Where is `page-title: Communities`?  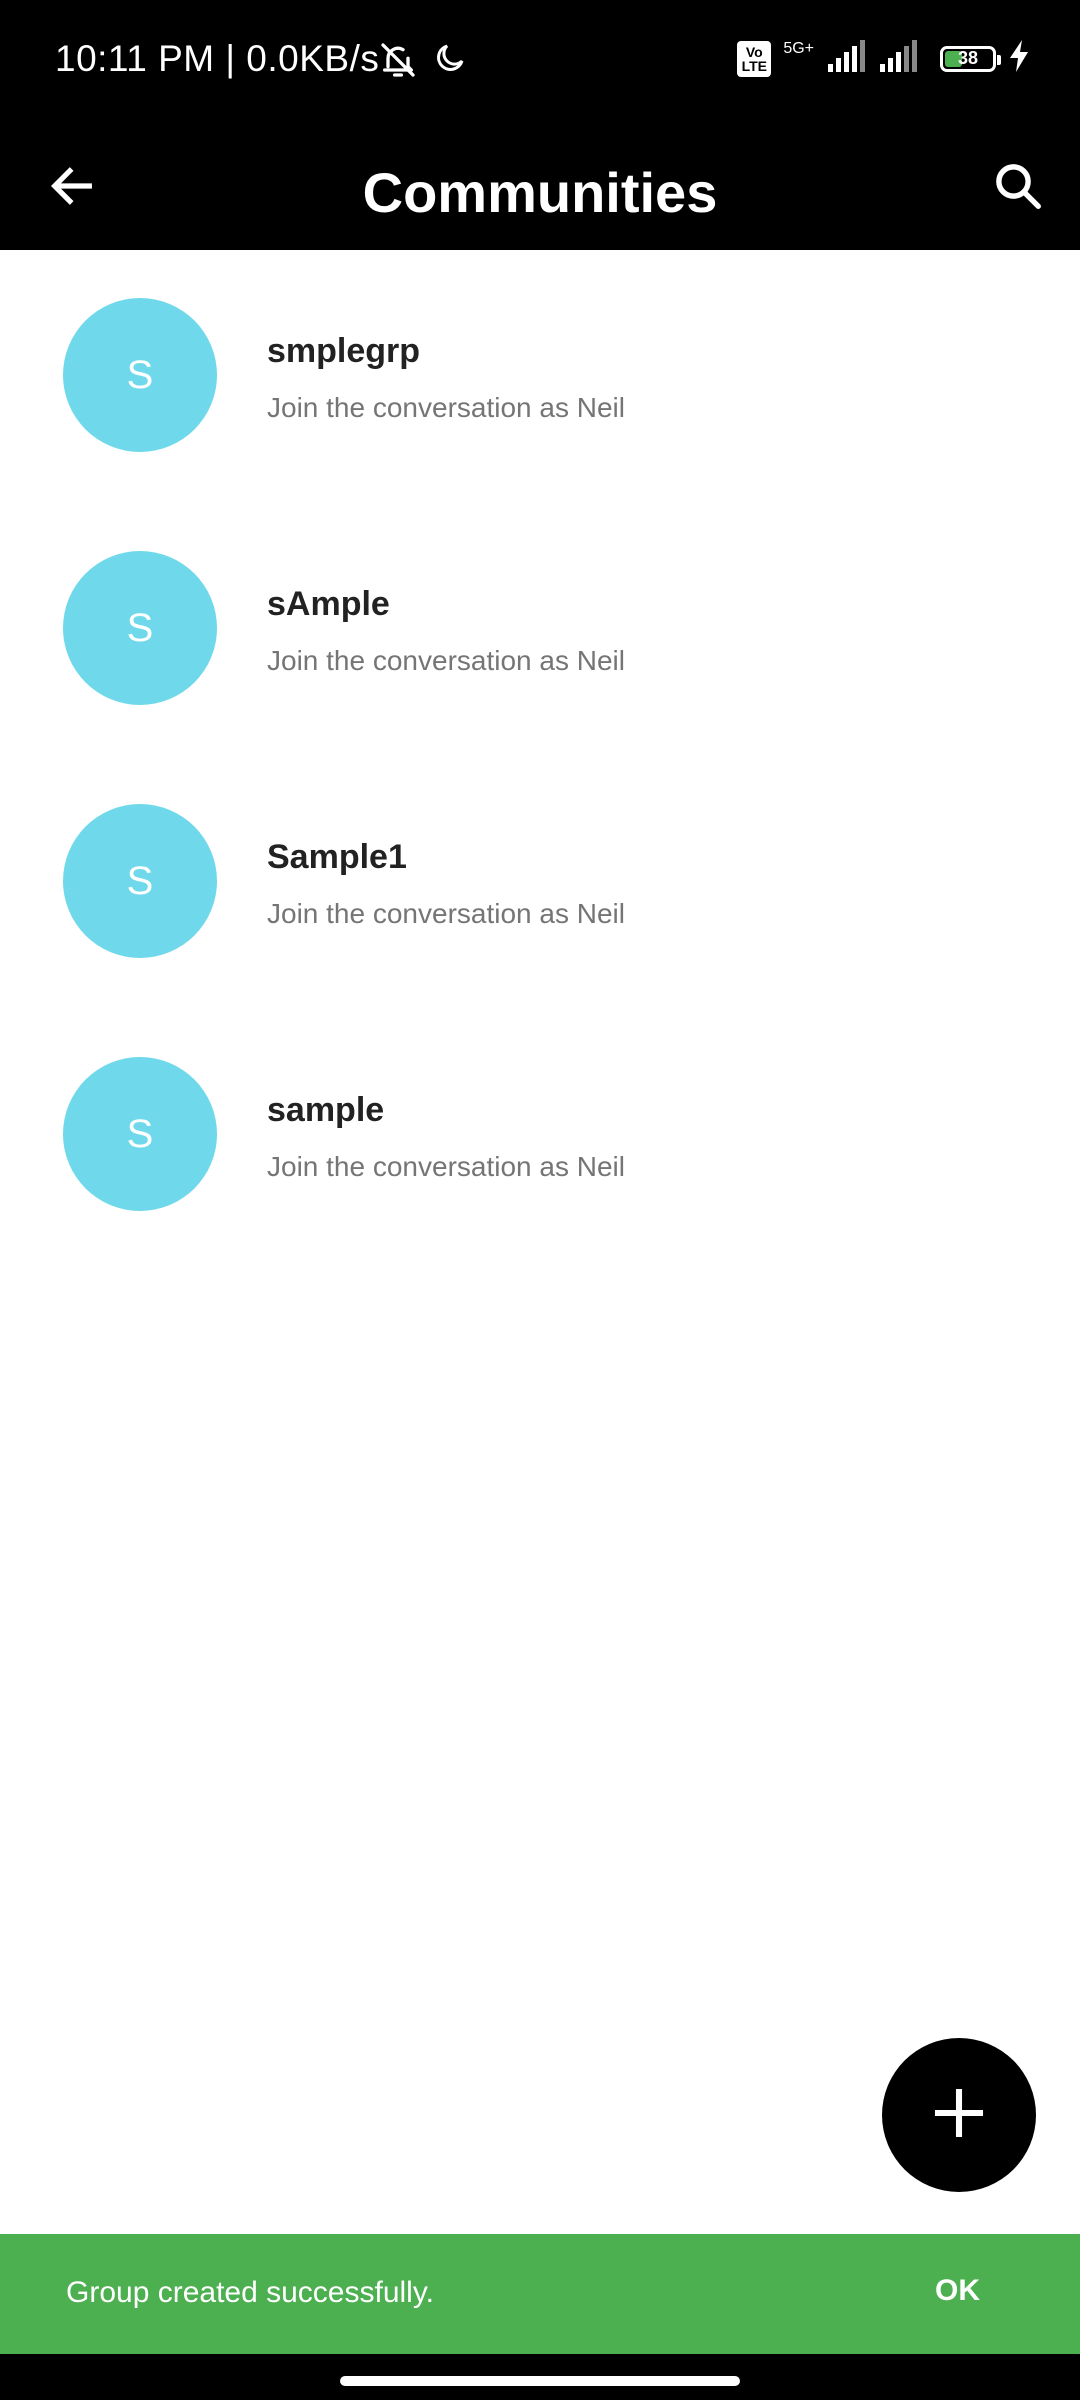 page-title: Communities is located at coordinates (540, 192).